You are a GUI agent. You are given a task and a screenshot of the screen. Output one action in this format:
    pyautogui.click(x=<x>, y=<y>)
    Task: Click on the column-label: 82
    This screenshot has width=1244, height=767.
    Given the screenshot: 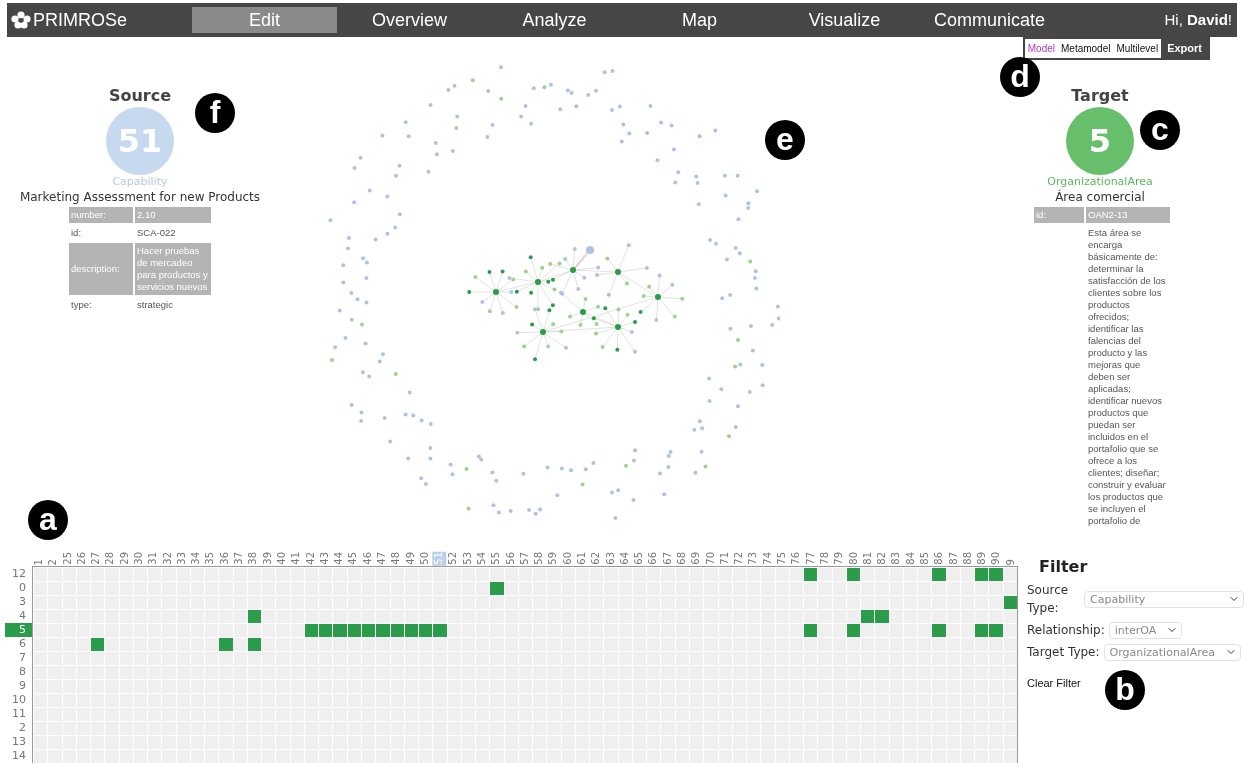 What is the action you would take?
    pyautogui.click(x=882, y=559)
    